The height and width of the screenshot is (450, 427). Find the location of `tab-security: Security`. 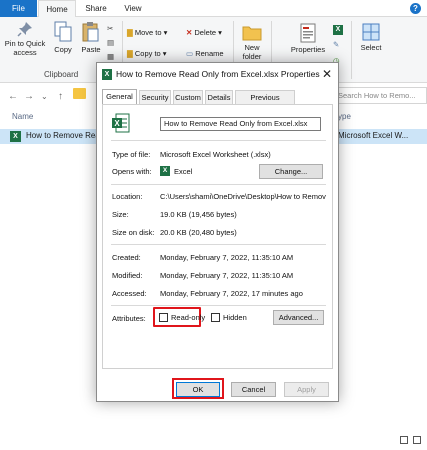

tab-security: Security is located at coordinates (155, 97).